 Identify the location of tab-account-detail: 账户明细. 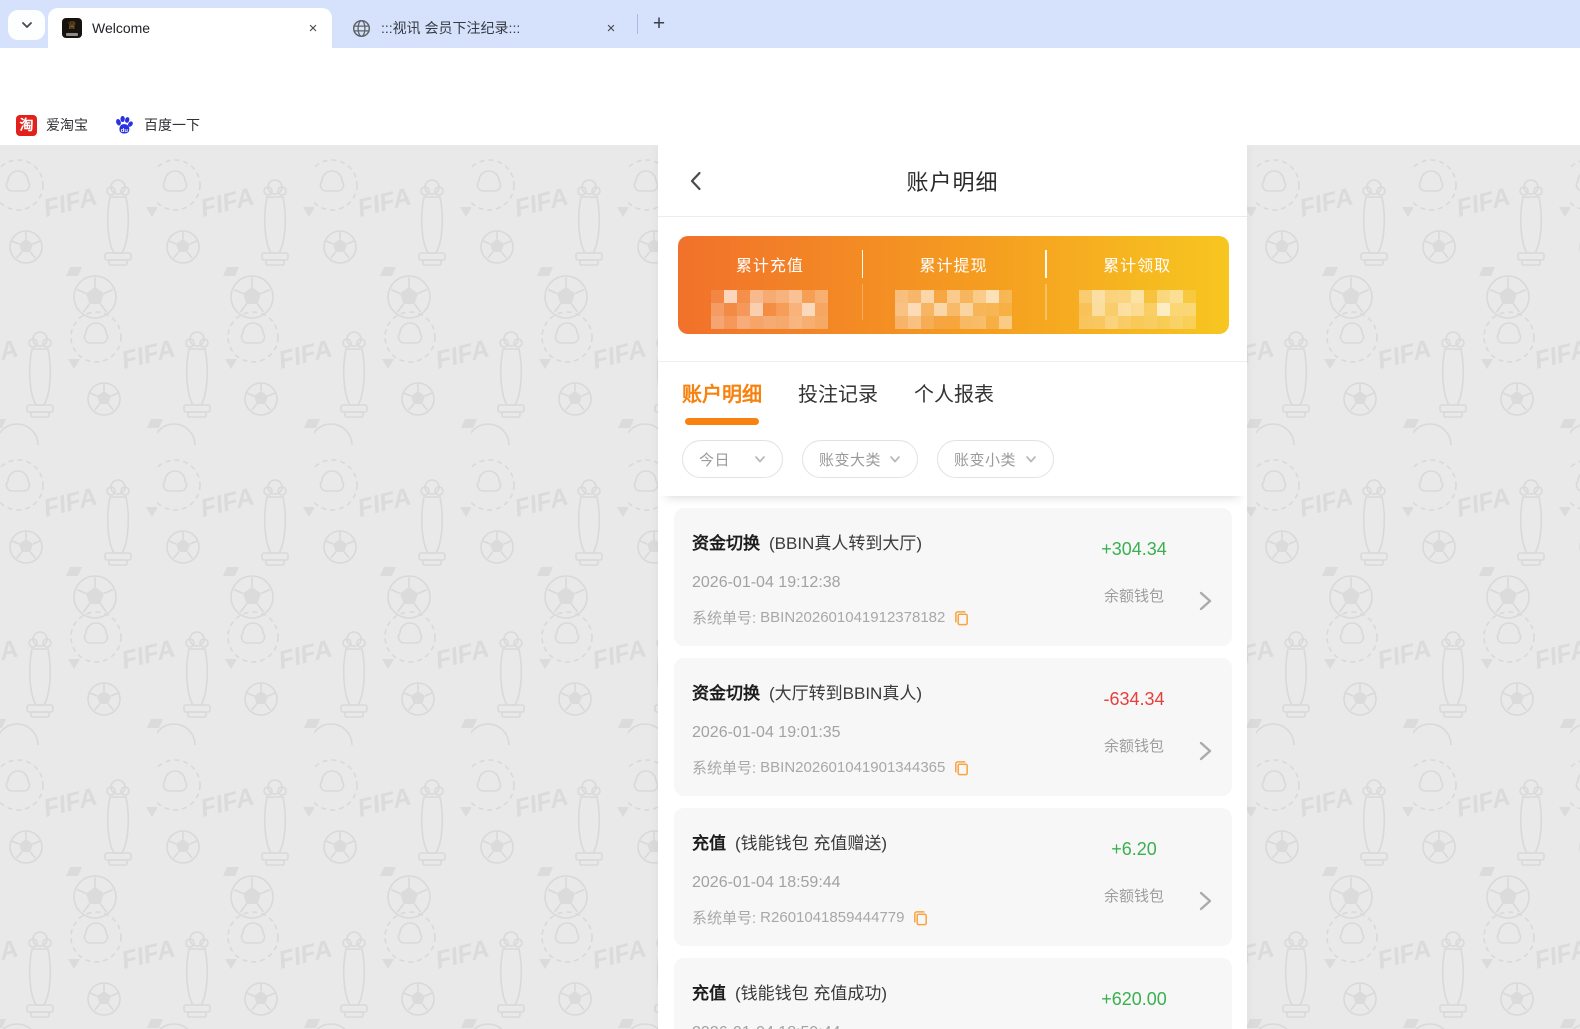
(722, 401).